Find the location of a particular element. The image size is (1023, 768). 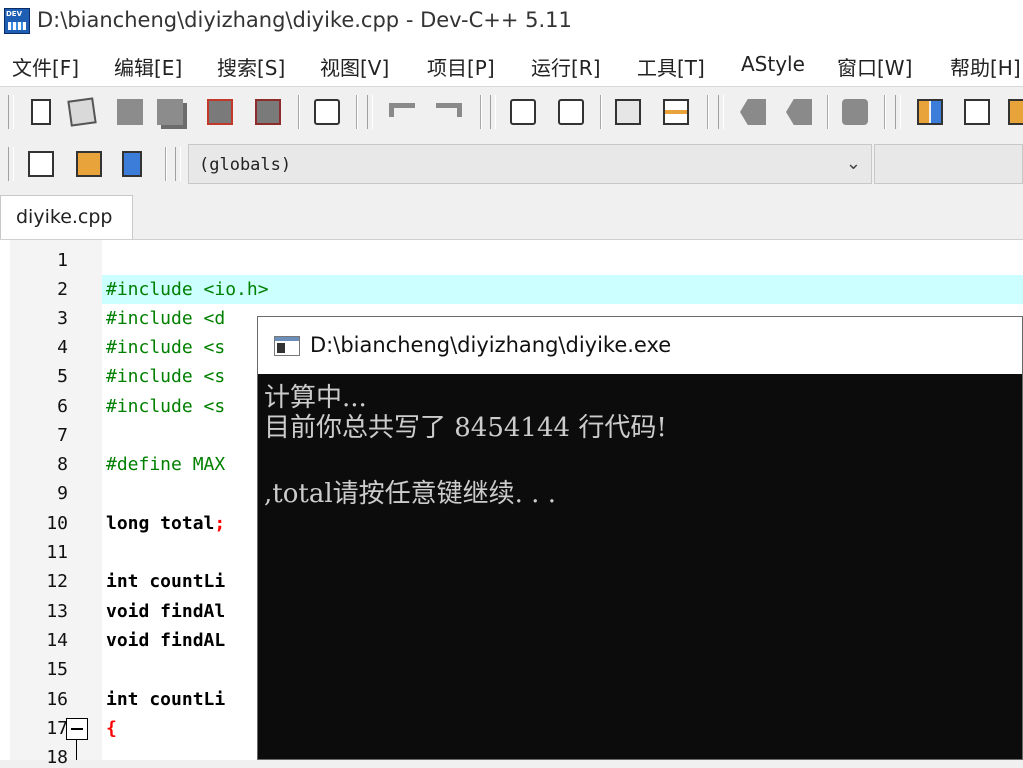

console-app-icon is located at coordinates (287, 346).